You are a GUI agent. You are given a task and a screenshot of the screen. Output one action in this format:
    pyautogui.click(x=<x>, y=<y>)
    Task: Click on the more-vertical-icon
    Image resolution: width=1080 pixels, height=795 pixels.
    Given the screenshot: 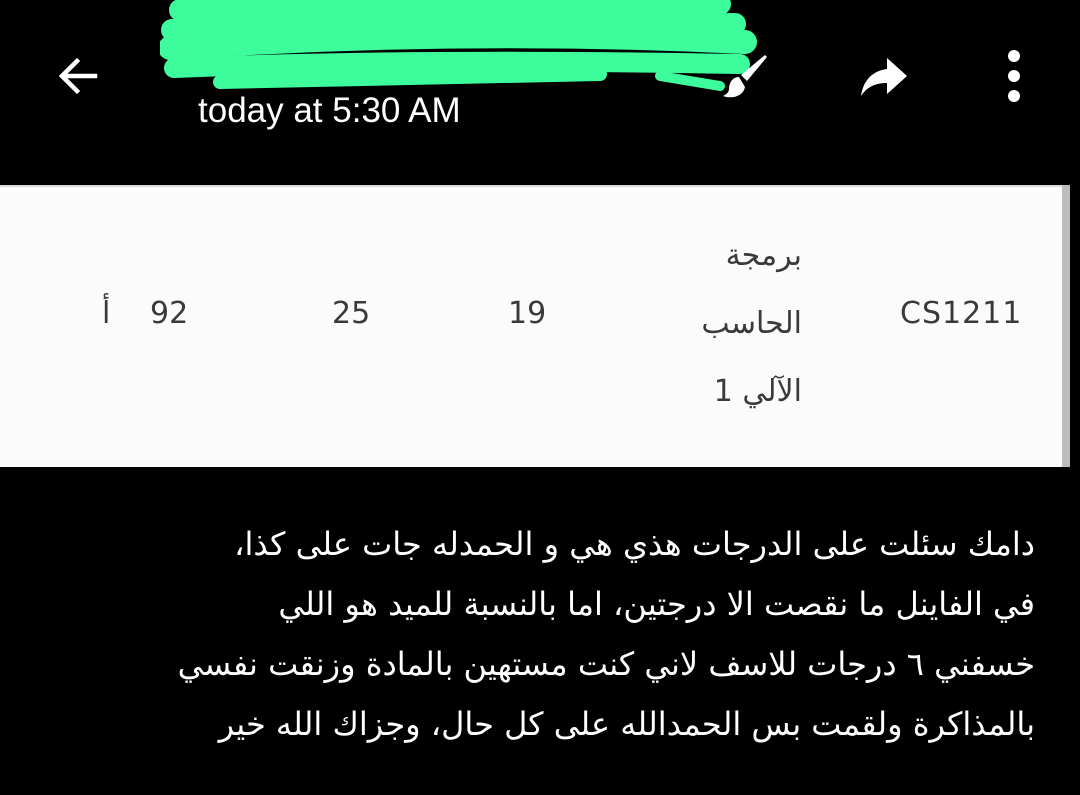 What is the action you would take?
    pyautogui.click(x=1014, y=76)
    